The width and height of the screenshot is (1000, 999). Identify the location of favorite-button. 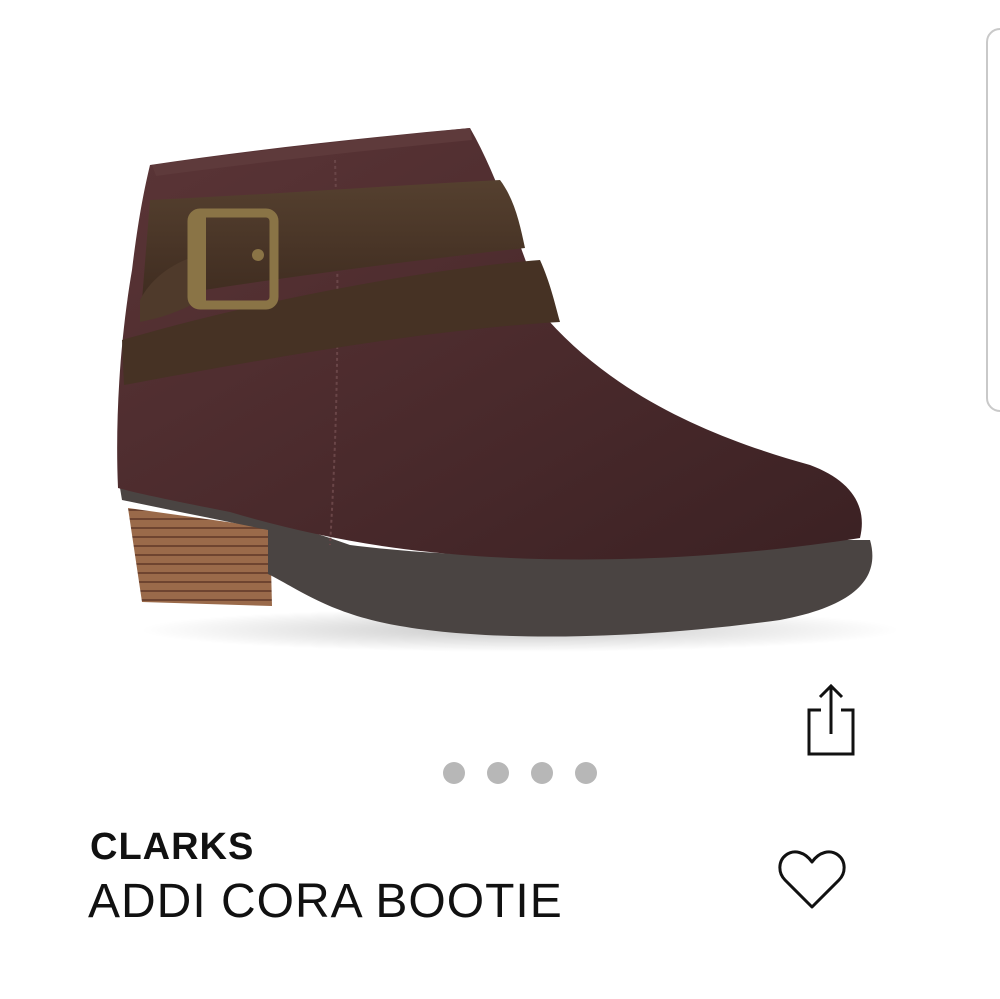
(812, 880).